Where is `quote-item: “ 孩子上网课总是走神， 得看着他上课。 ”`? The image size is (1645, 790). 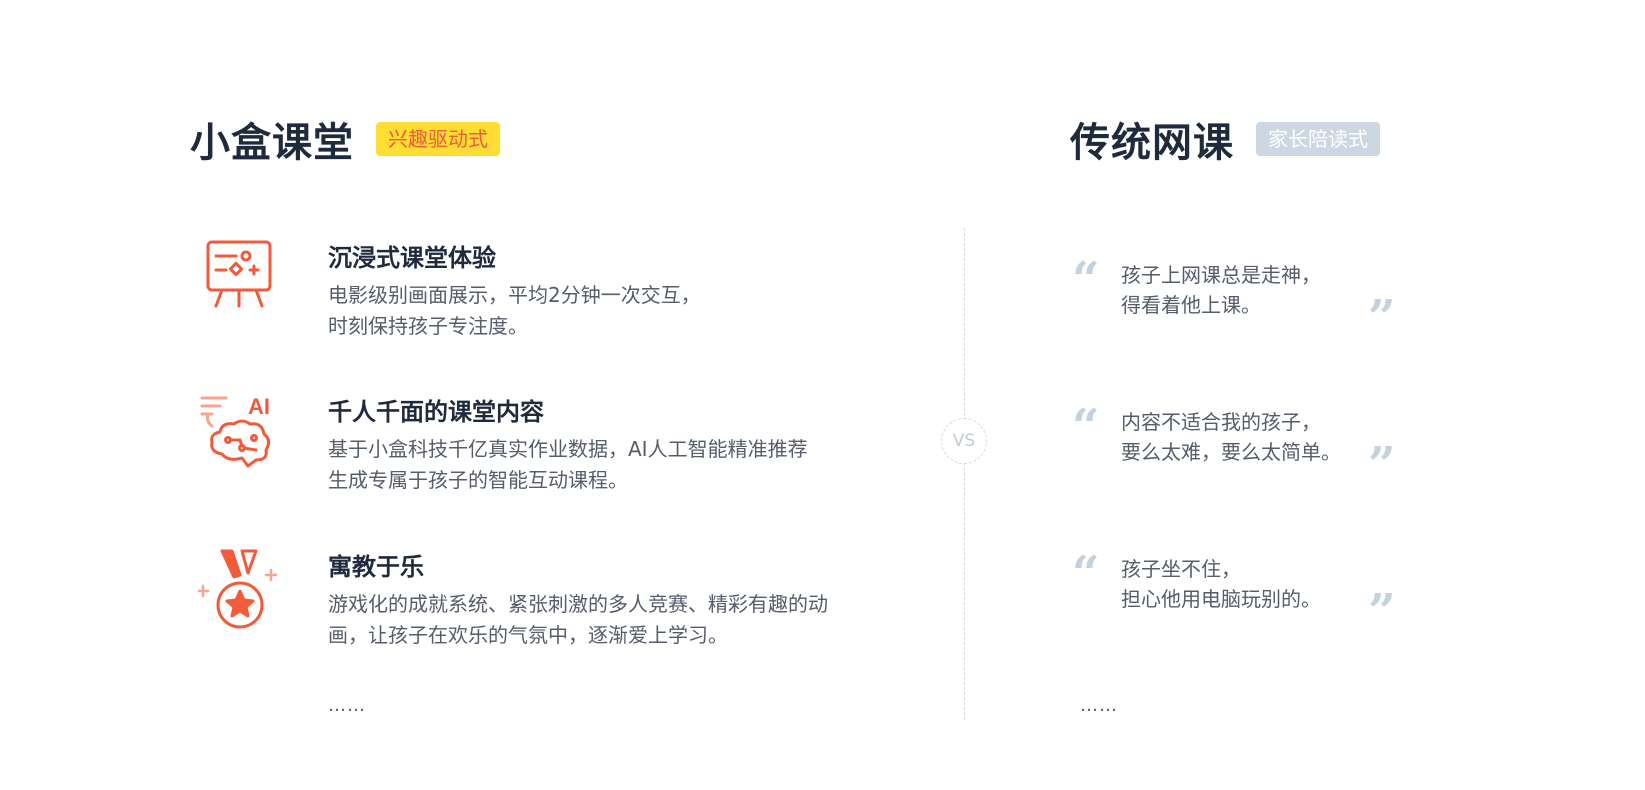
quote-item: “ 孩子上网课总是走神， 得看着他上课。 ” is located at coordinates (1233, 297).